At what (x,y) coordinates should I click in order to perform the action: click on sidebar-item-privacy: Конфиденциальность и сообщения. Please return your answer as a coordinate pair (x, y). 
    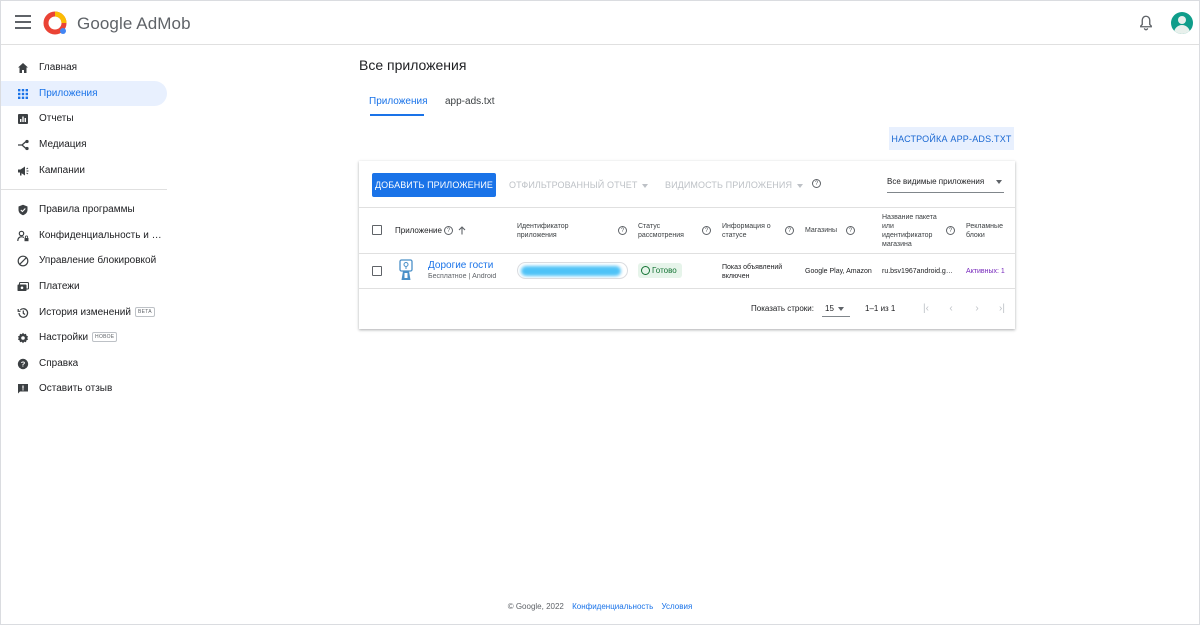
    Looking at the image, I should click on (84, 235).